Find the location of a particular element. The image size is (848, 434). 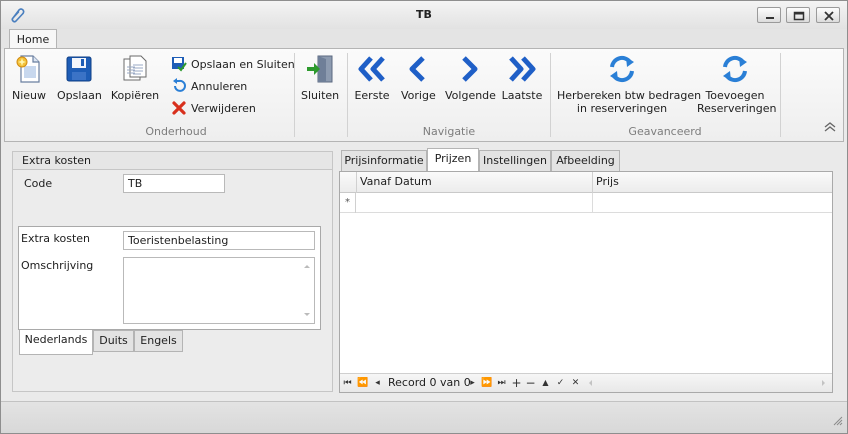

herbereken-label-line1: Herbereken btw bedragen is located at coordinates (629, 95).